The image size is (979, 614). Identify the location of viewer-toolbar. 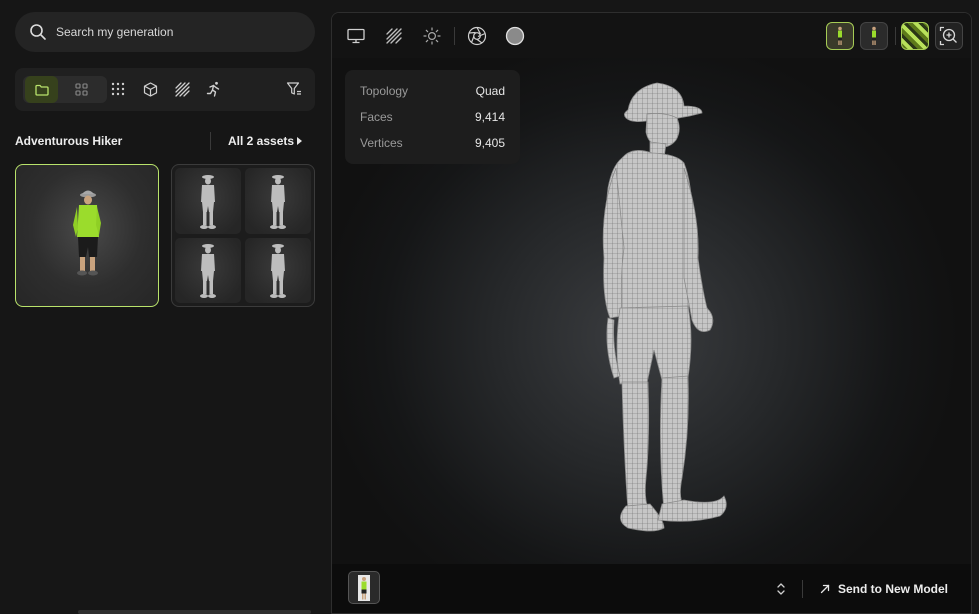
(651, 35).